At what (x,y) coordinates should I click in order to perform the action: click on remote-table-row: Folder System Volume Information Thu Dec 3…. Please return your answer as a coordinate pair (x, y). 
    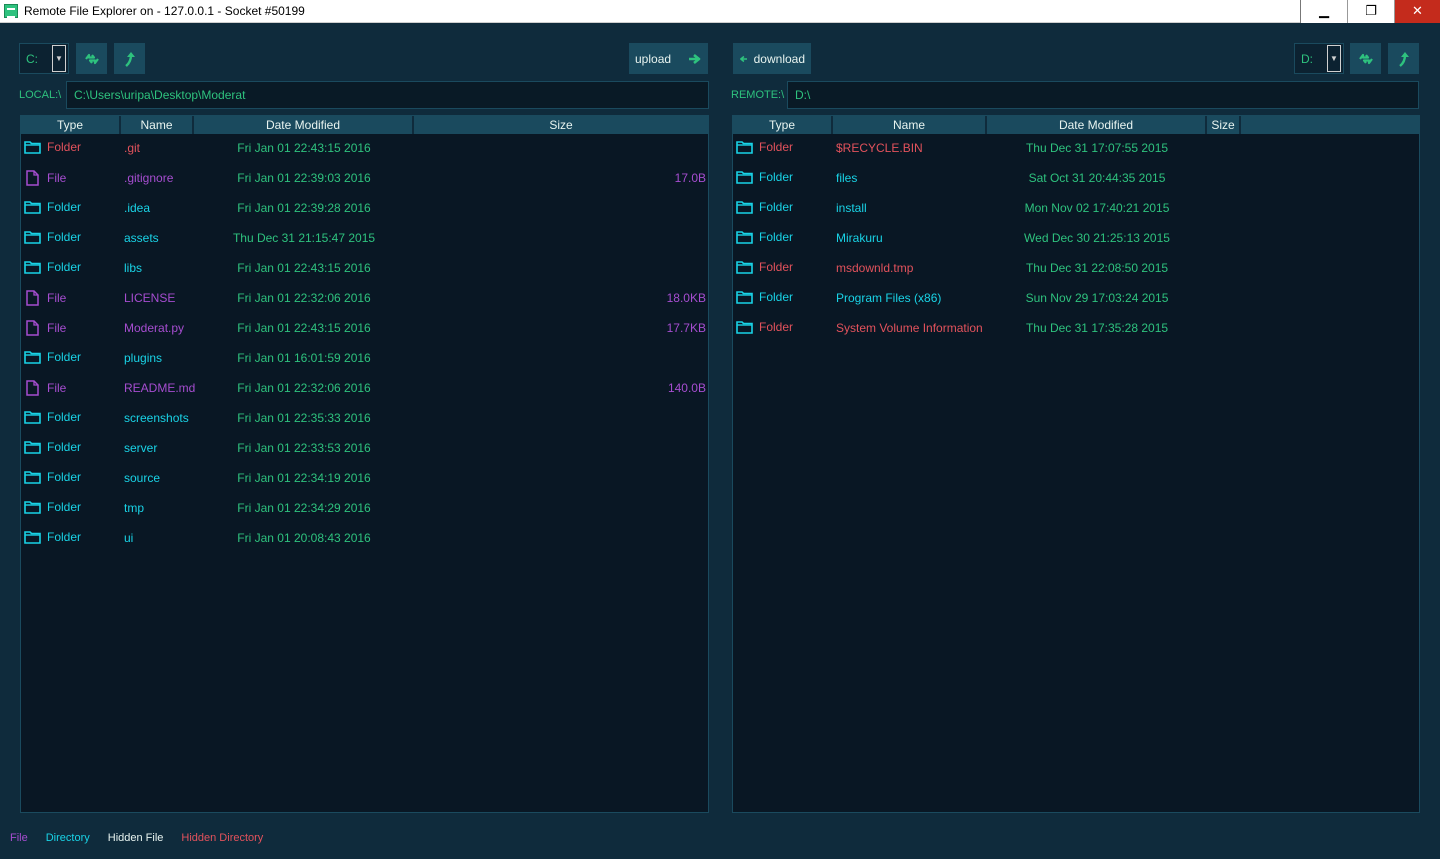
    Looking at the image, I should click on (1076, 329).